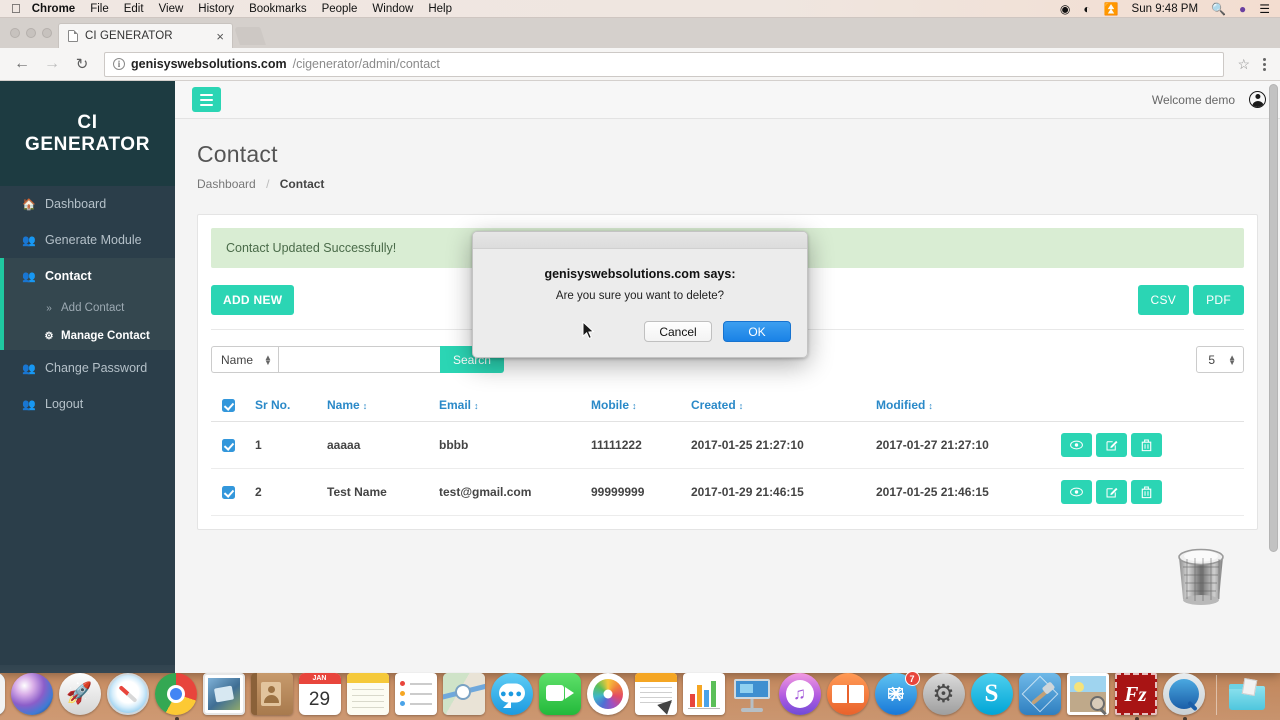 This screenshot has height=720, width=1280. What do you see at coordinates (775, 406) in the screenshot?
I see `column-header-created: Created ↕` at bounding box center [775, 406].